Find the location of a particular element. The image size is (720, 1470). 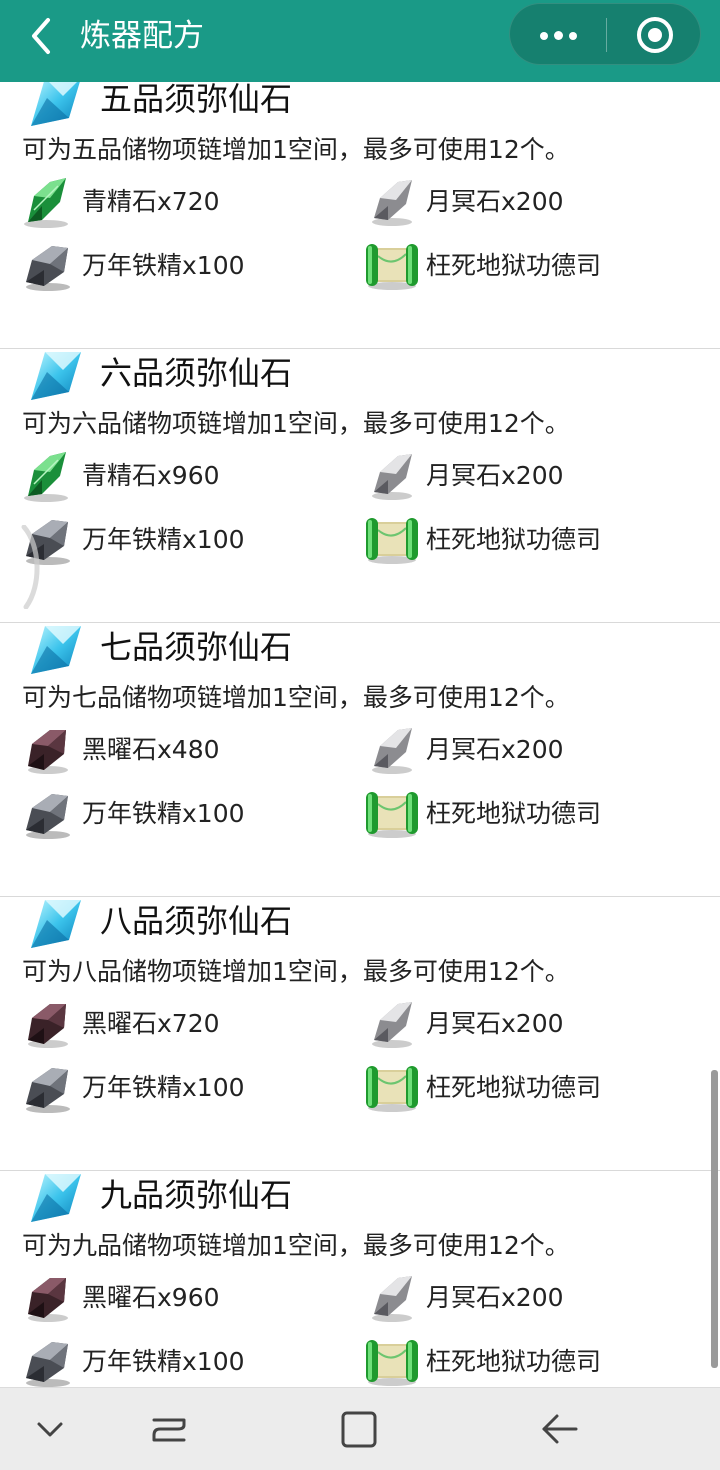

material-item: 青精石x720 is located at coordinates (170, 202).